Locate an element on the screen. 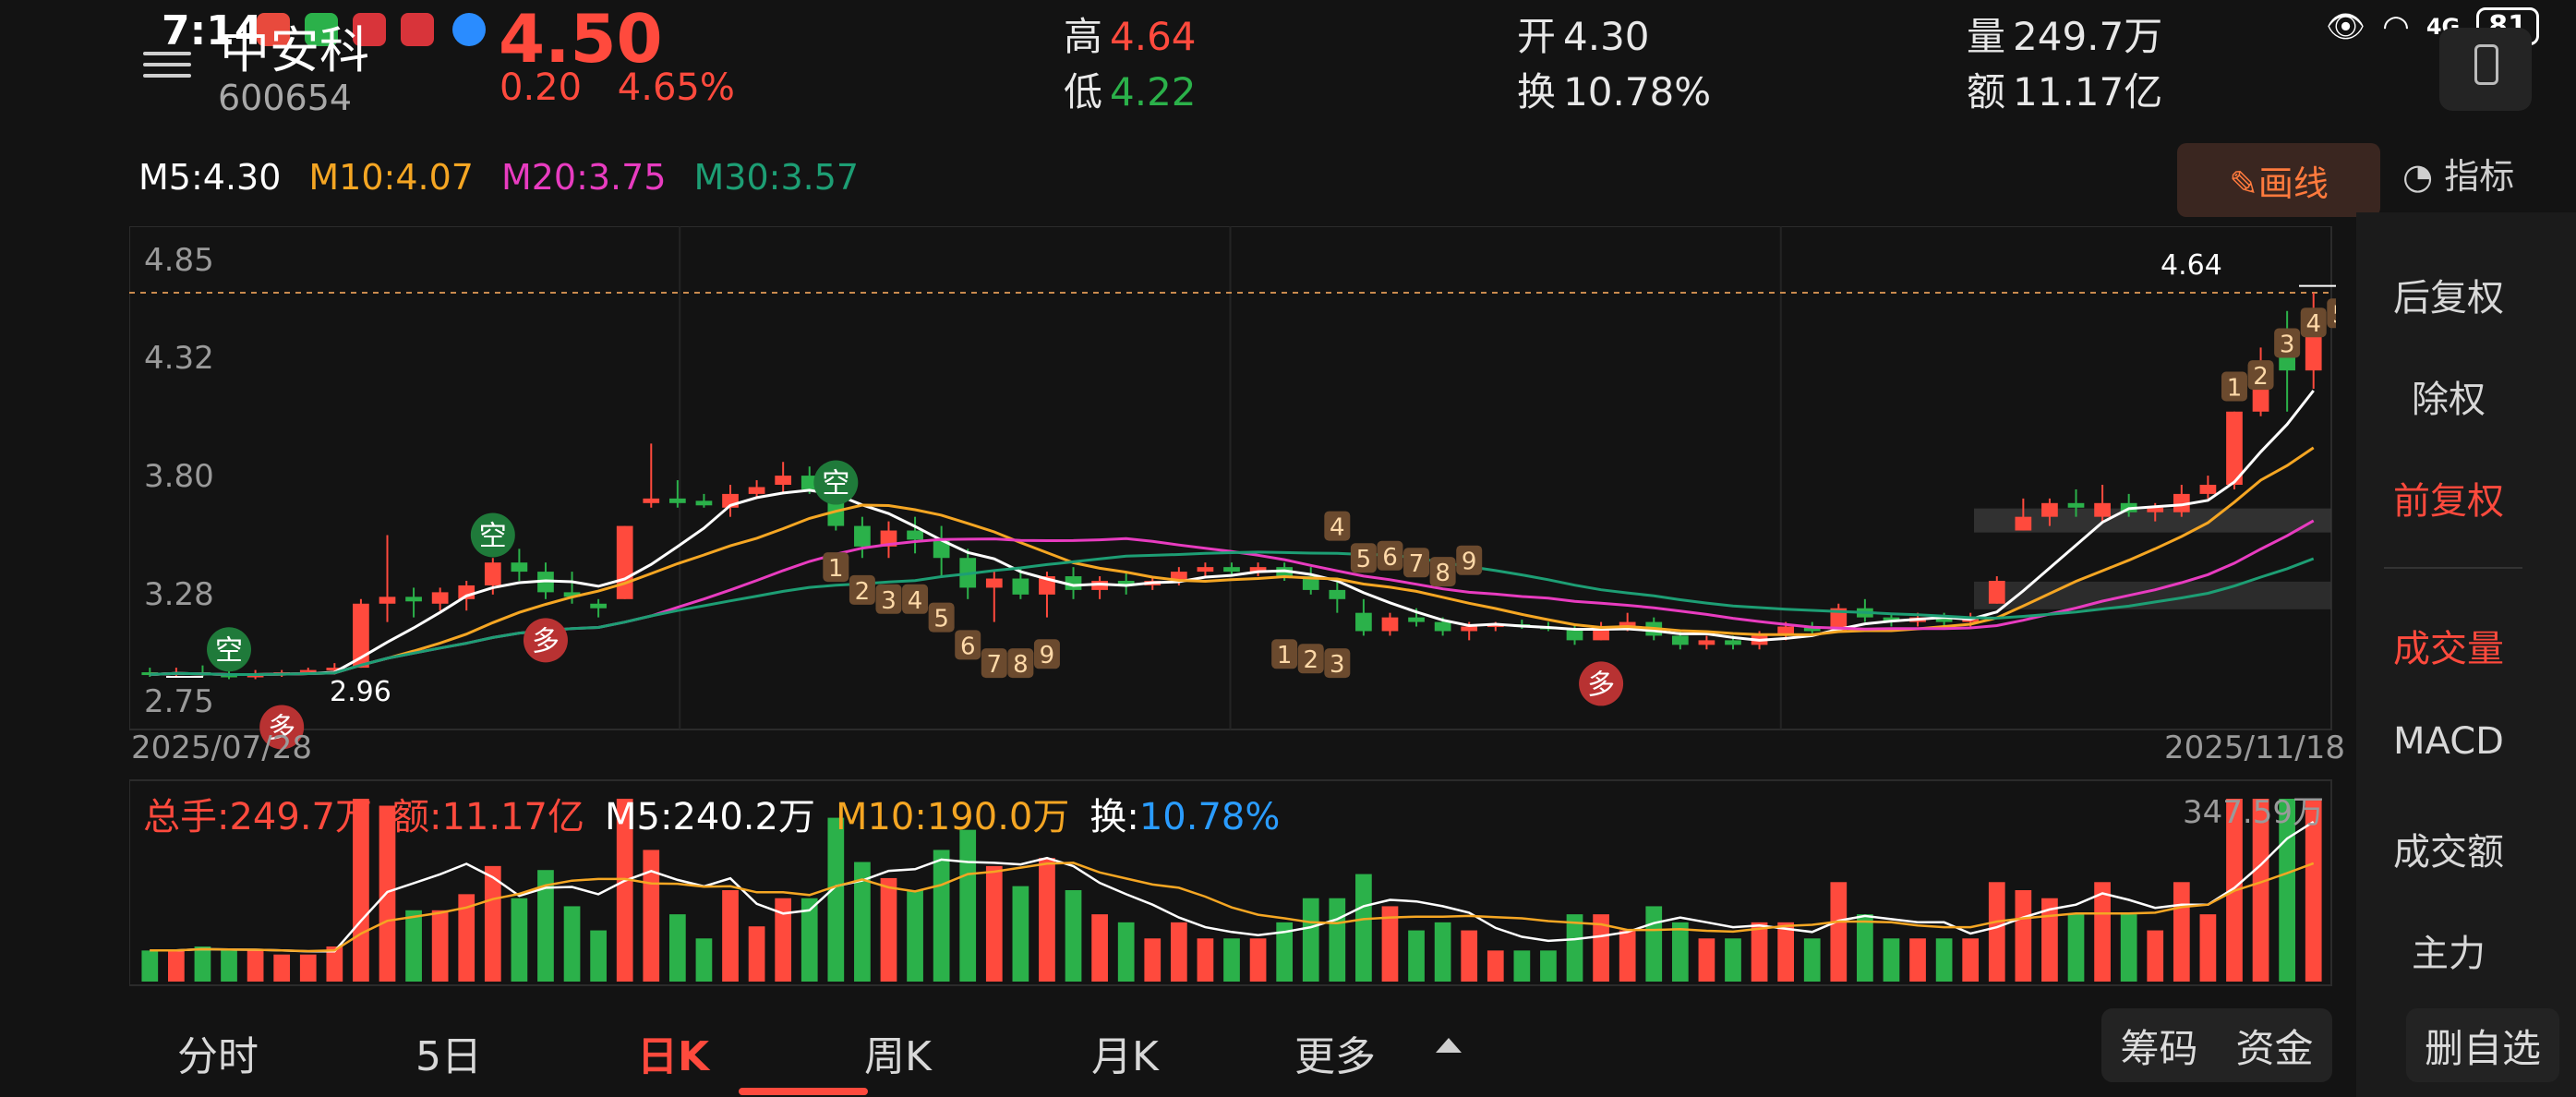 The height and width of the screenshot is (1097, 2576). tab-weekly: 周K is located at coordinates (898, 1052).